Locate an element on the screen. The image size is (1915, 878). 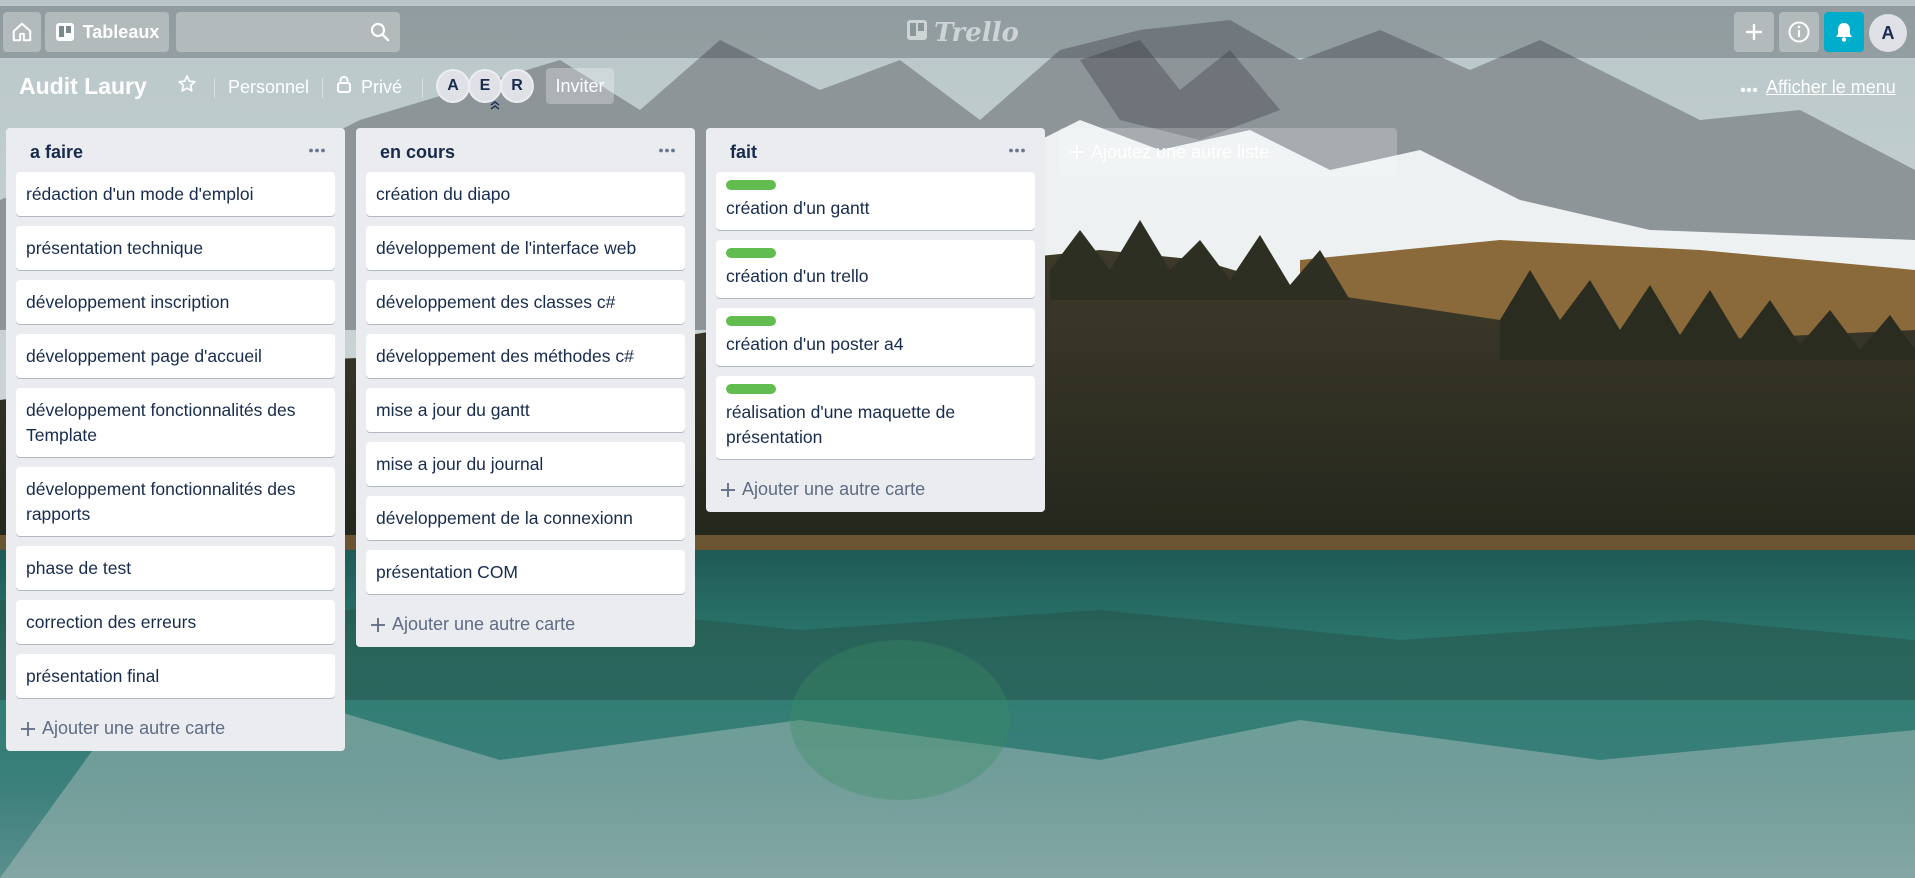
card: développement de l'interface web is located at coordinates (525, 248).